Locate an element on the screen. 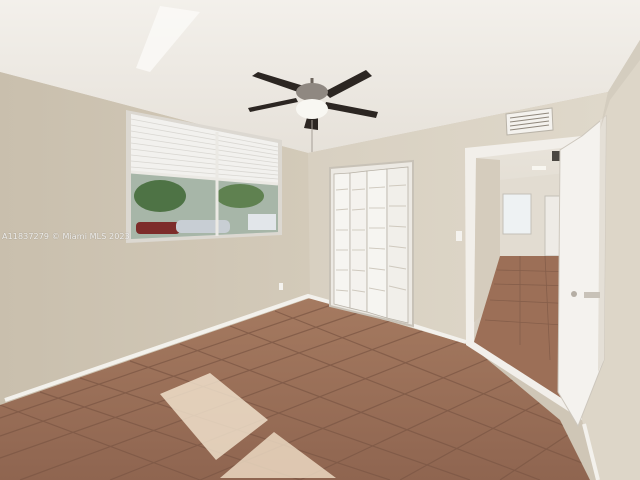 This screenshot has width=640, height=480. mls-watermark: A11837279 © Miami MLS 2023 is located at coordinates (66, 236).